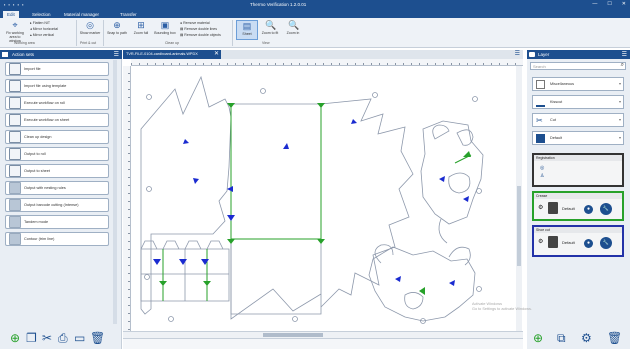 This screenshot has width=630, height=349. I want to click on op-workflow-roll: Execute workflow on roll, so click(57, 103).